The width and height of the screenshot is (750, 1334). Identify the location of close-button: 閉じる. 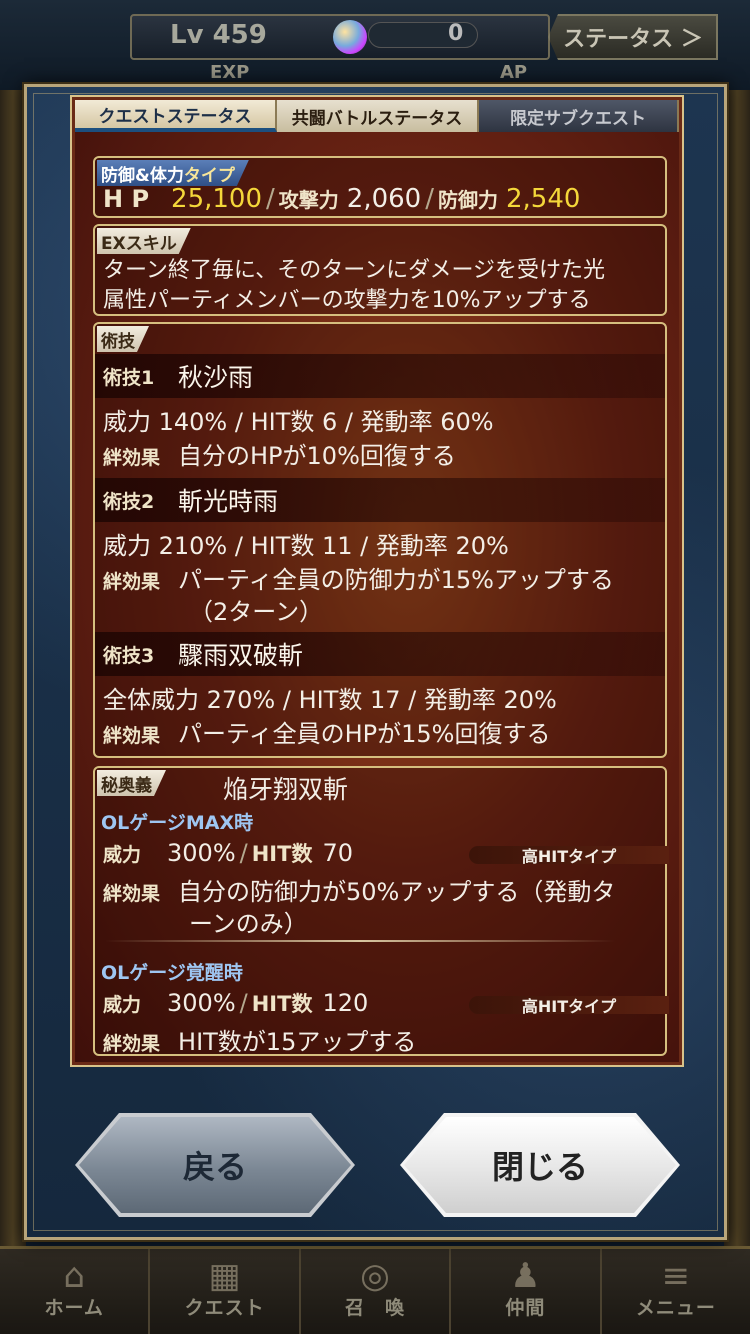
(540, 1165).